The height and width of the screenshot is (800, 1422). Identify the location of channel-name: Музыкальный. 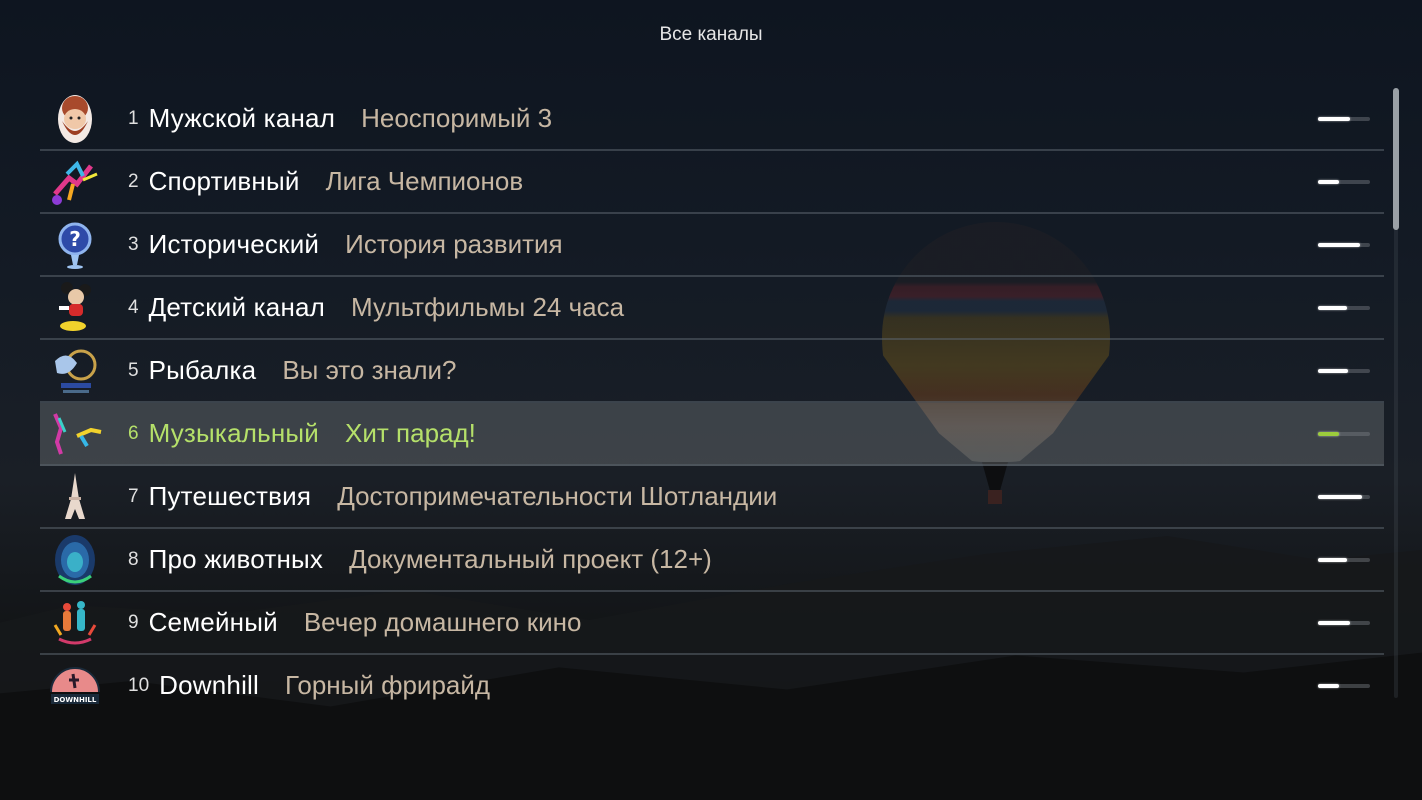
(234, 433).